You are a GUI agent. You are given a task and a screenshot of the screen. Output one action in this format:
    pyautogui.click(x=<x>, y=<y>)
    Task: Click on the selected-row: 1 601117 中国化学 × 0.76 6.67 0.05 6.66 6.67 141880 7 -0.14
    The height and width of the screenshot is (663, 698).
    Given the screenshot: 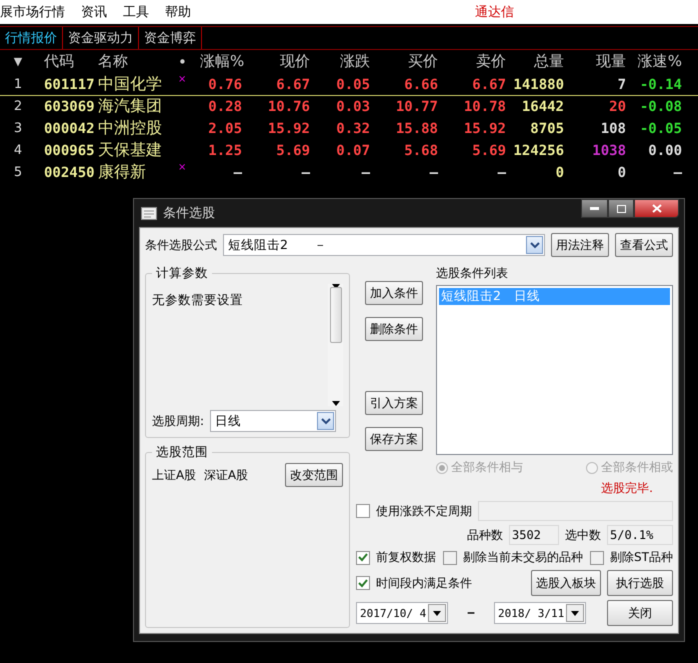 What is the action you would take?
    pyautogui.click(x=349, y=85)
    